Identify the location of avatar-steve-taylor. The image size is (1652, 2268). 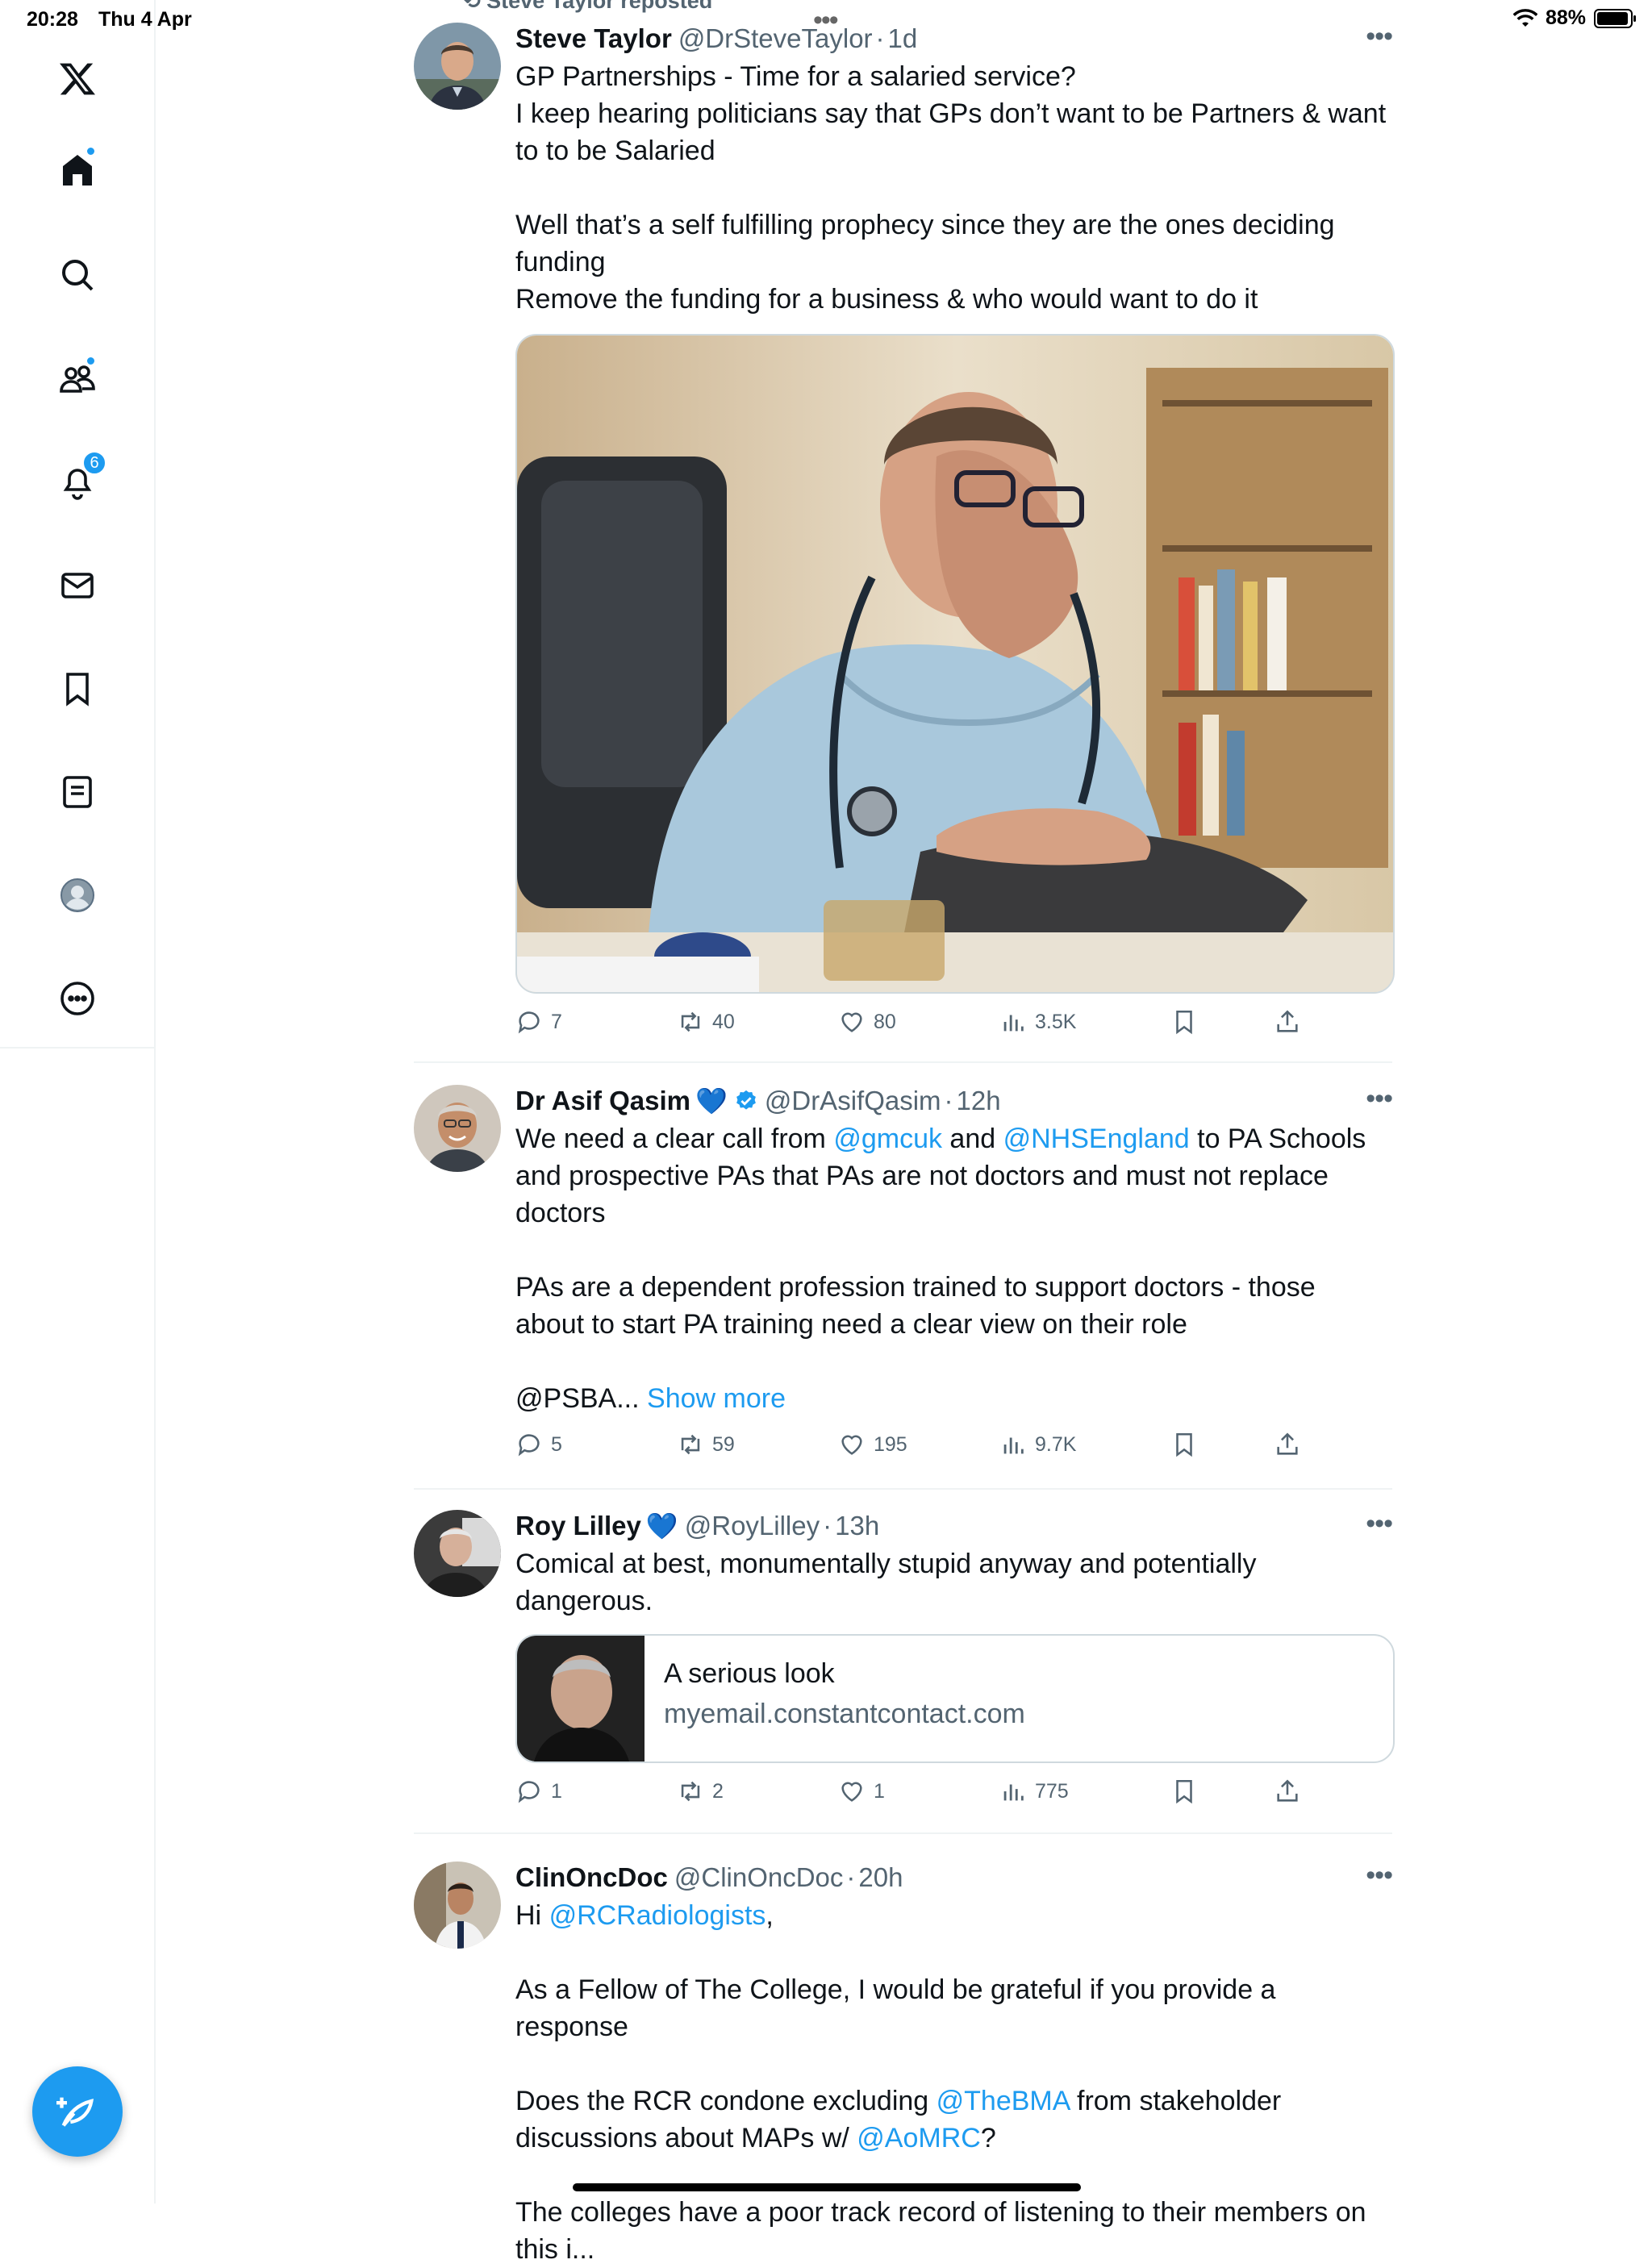
(458, 66).